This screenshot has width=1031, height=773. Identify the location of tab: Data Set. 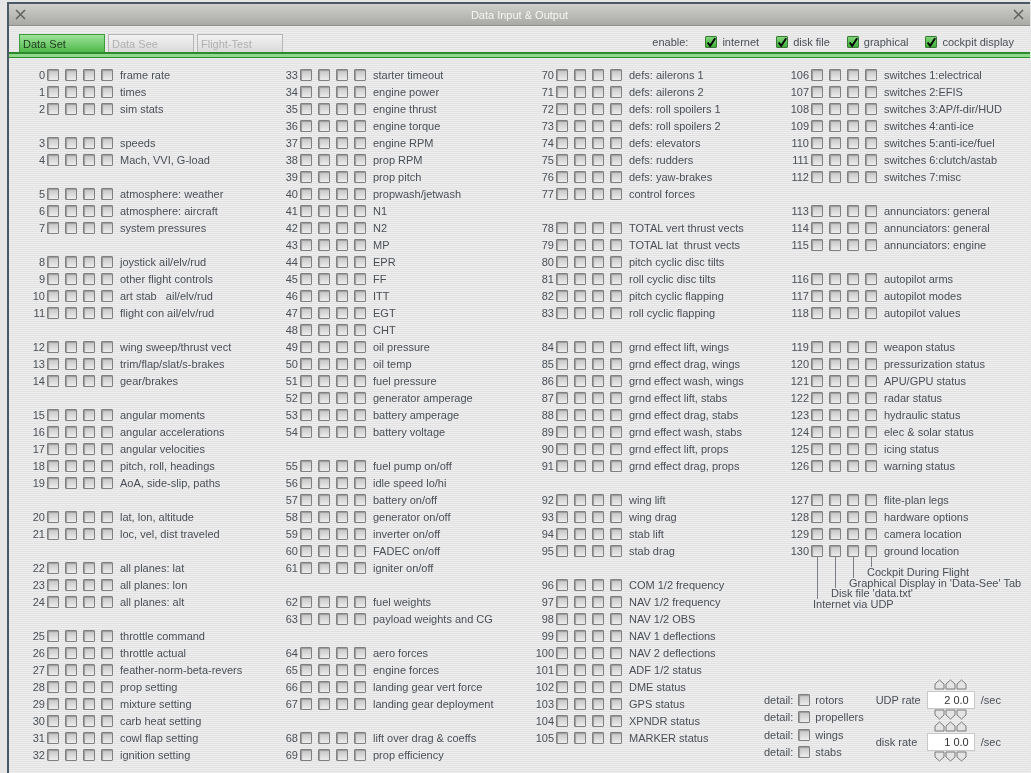
(62, 43).